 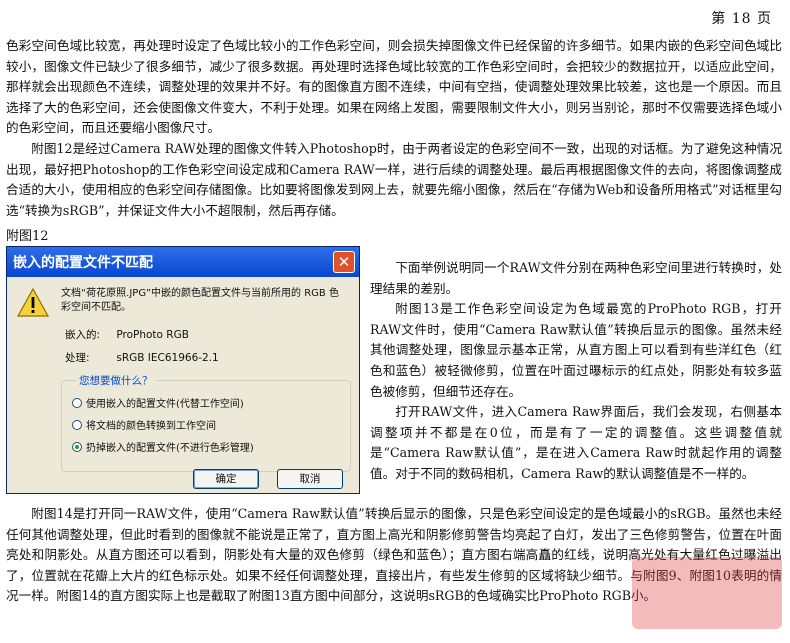 I want to click on paragraph: 下面举例说明同一个RAW文件分别在两种色彩空间里进行转换时，处理结果的差别。, so click(x=576, y=278).